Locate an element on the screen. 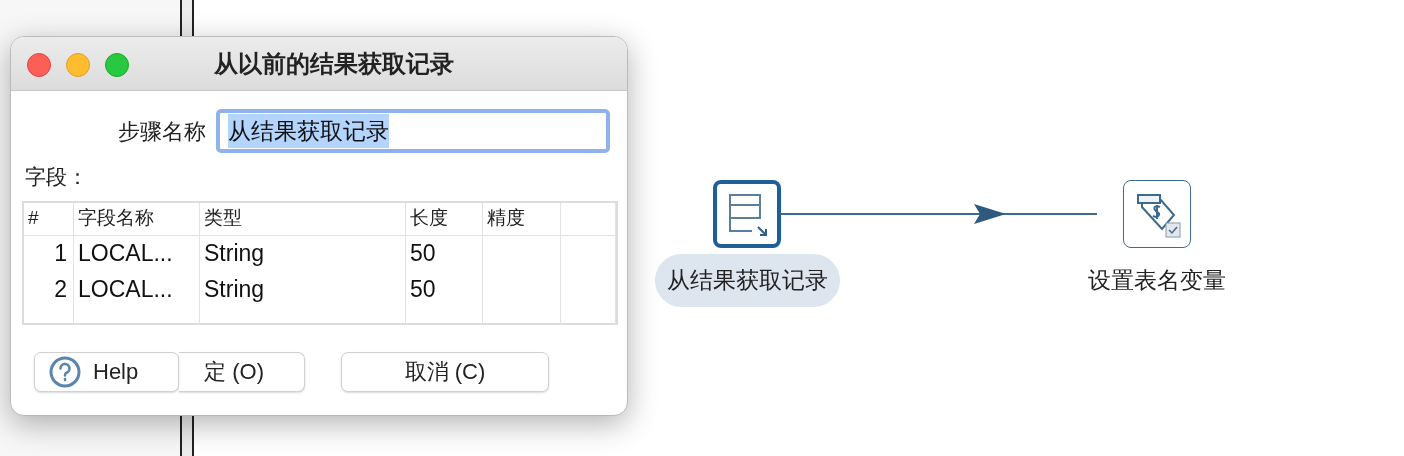 This screenshot has height=456, width=1404. field-label: 步骤名称 is located at coordinates (162, 131).